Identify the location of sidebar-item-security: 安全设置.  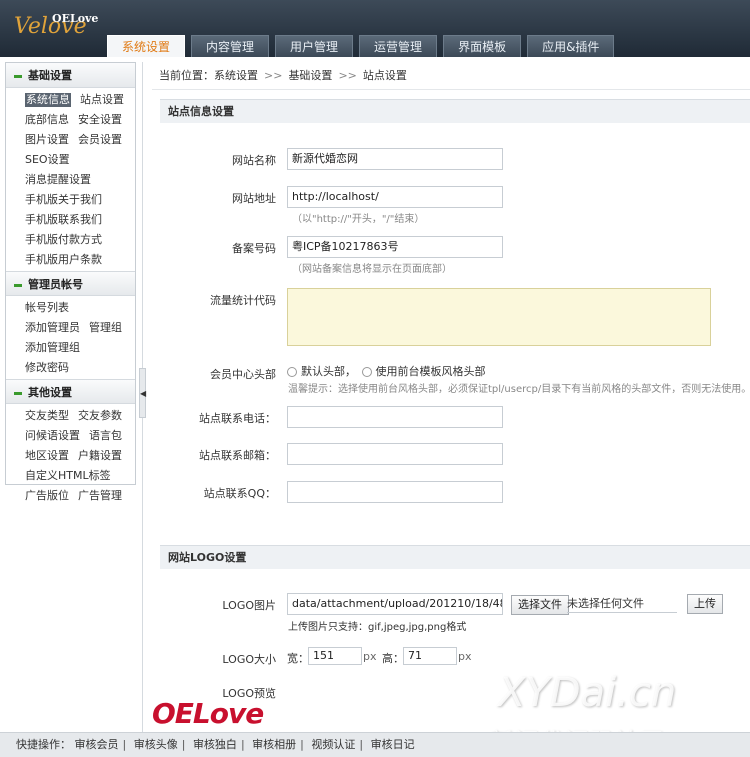
(100, 120).